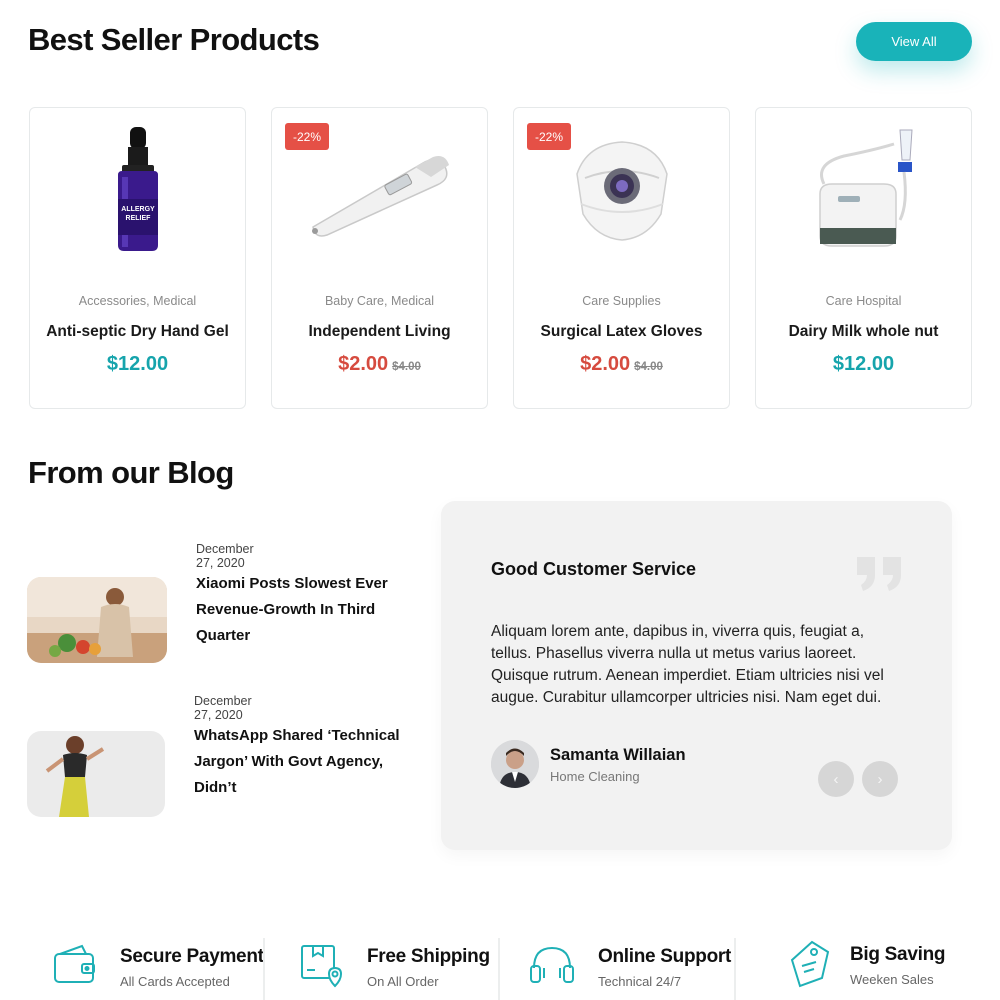  Describe the element at coordinates (863, 332) in the screenshot. I see `product-name: Dairy Milk whole nut` at that location.